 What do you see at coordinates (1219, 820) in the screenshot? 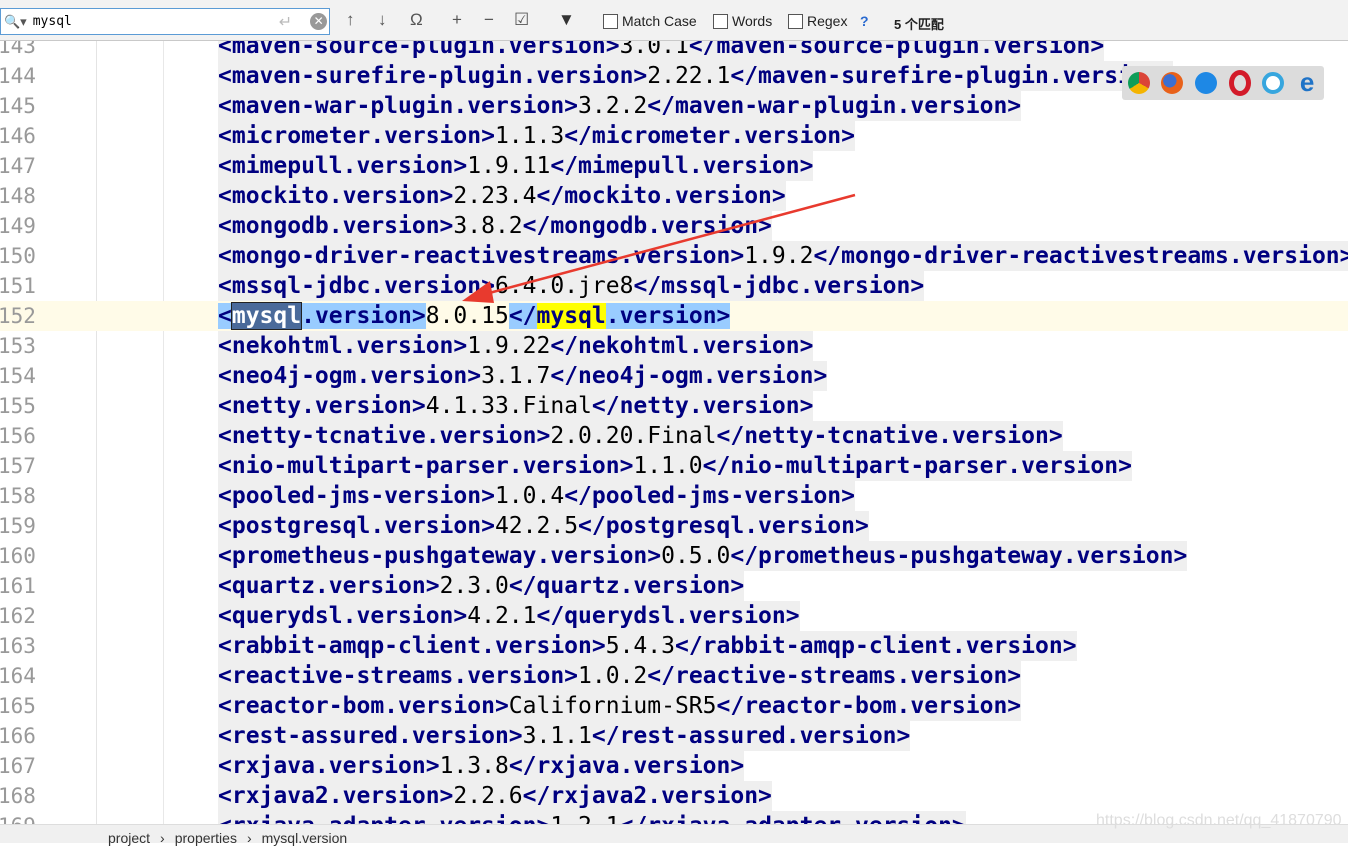
I see `watermark: https://blog.csdn.net/qq_41870790` at bounding box center [1219, 820].